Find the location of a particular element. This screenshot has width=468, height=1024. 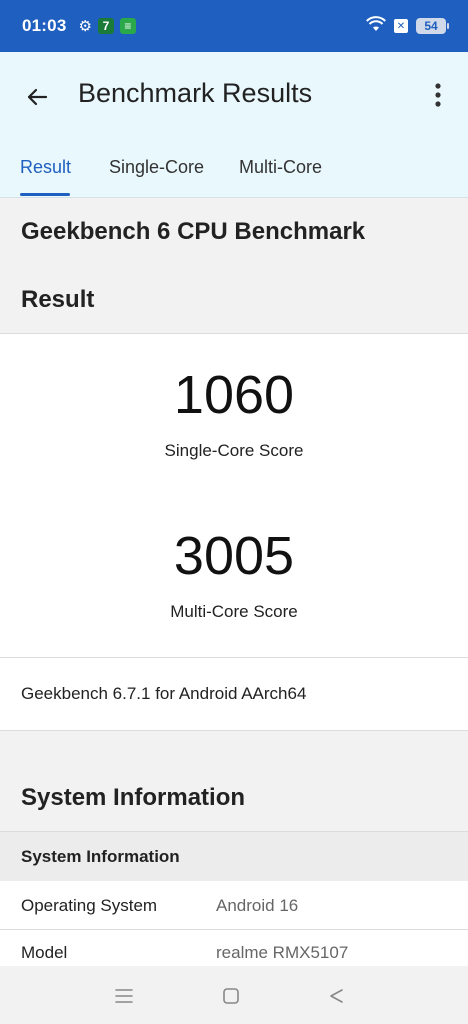

page-title: Benchmark Results is located at coordinates (195, 93).